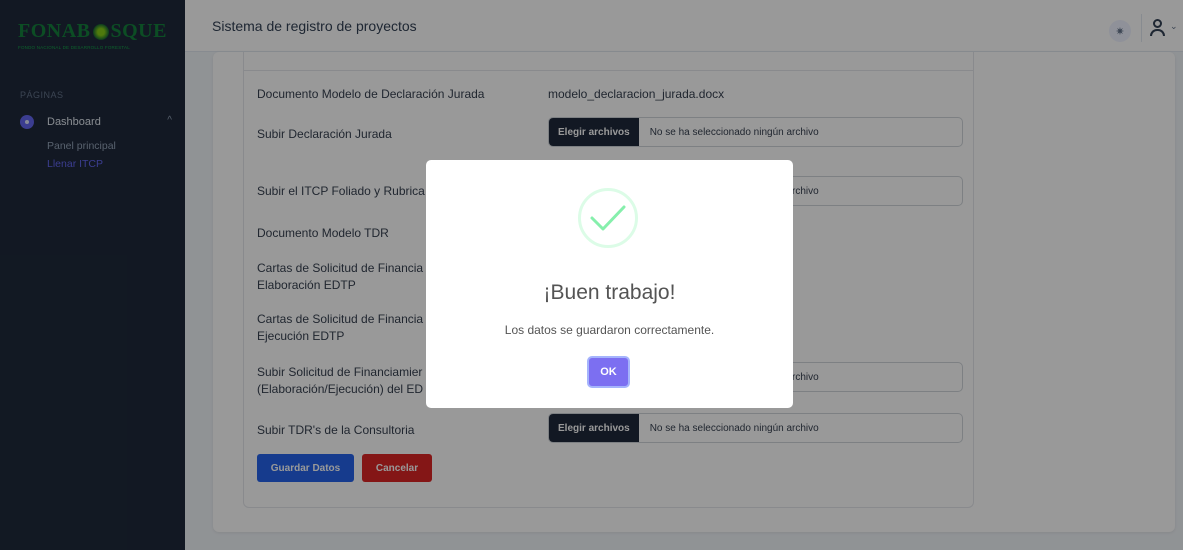 This screenshot has width=1183, height=550. I want to click on success-check-icon, so click(608, 218).